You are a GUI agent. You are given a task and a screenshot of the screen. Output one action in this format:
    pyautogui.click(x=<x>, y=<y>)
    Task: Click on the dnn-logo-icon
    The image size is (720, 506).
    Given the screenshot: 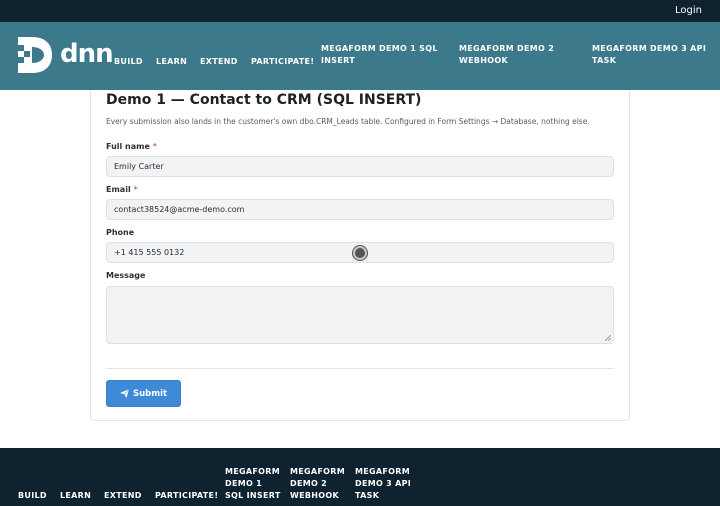 What is the action you would take?
    pyautogui.click(x=35, y=55)
    